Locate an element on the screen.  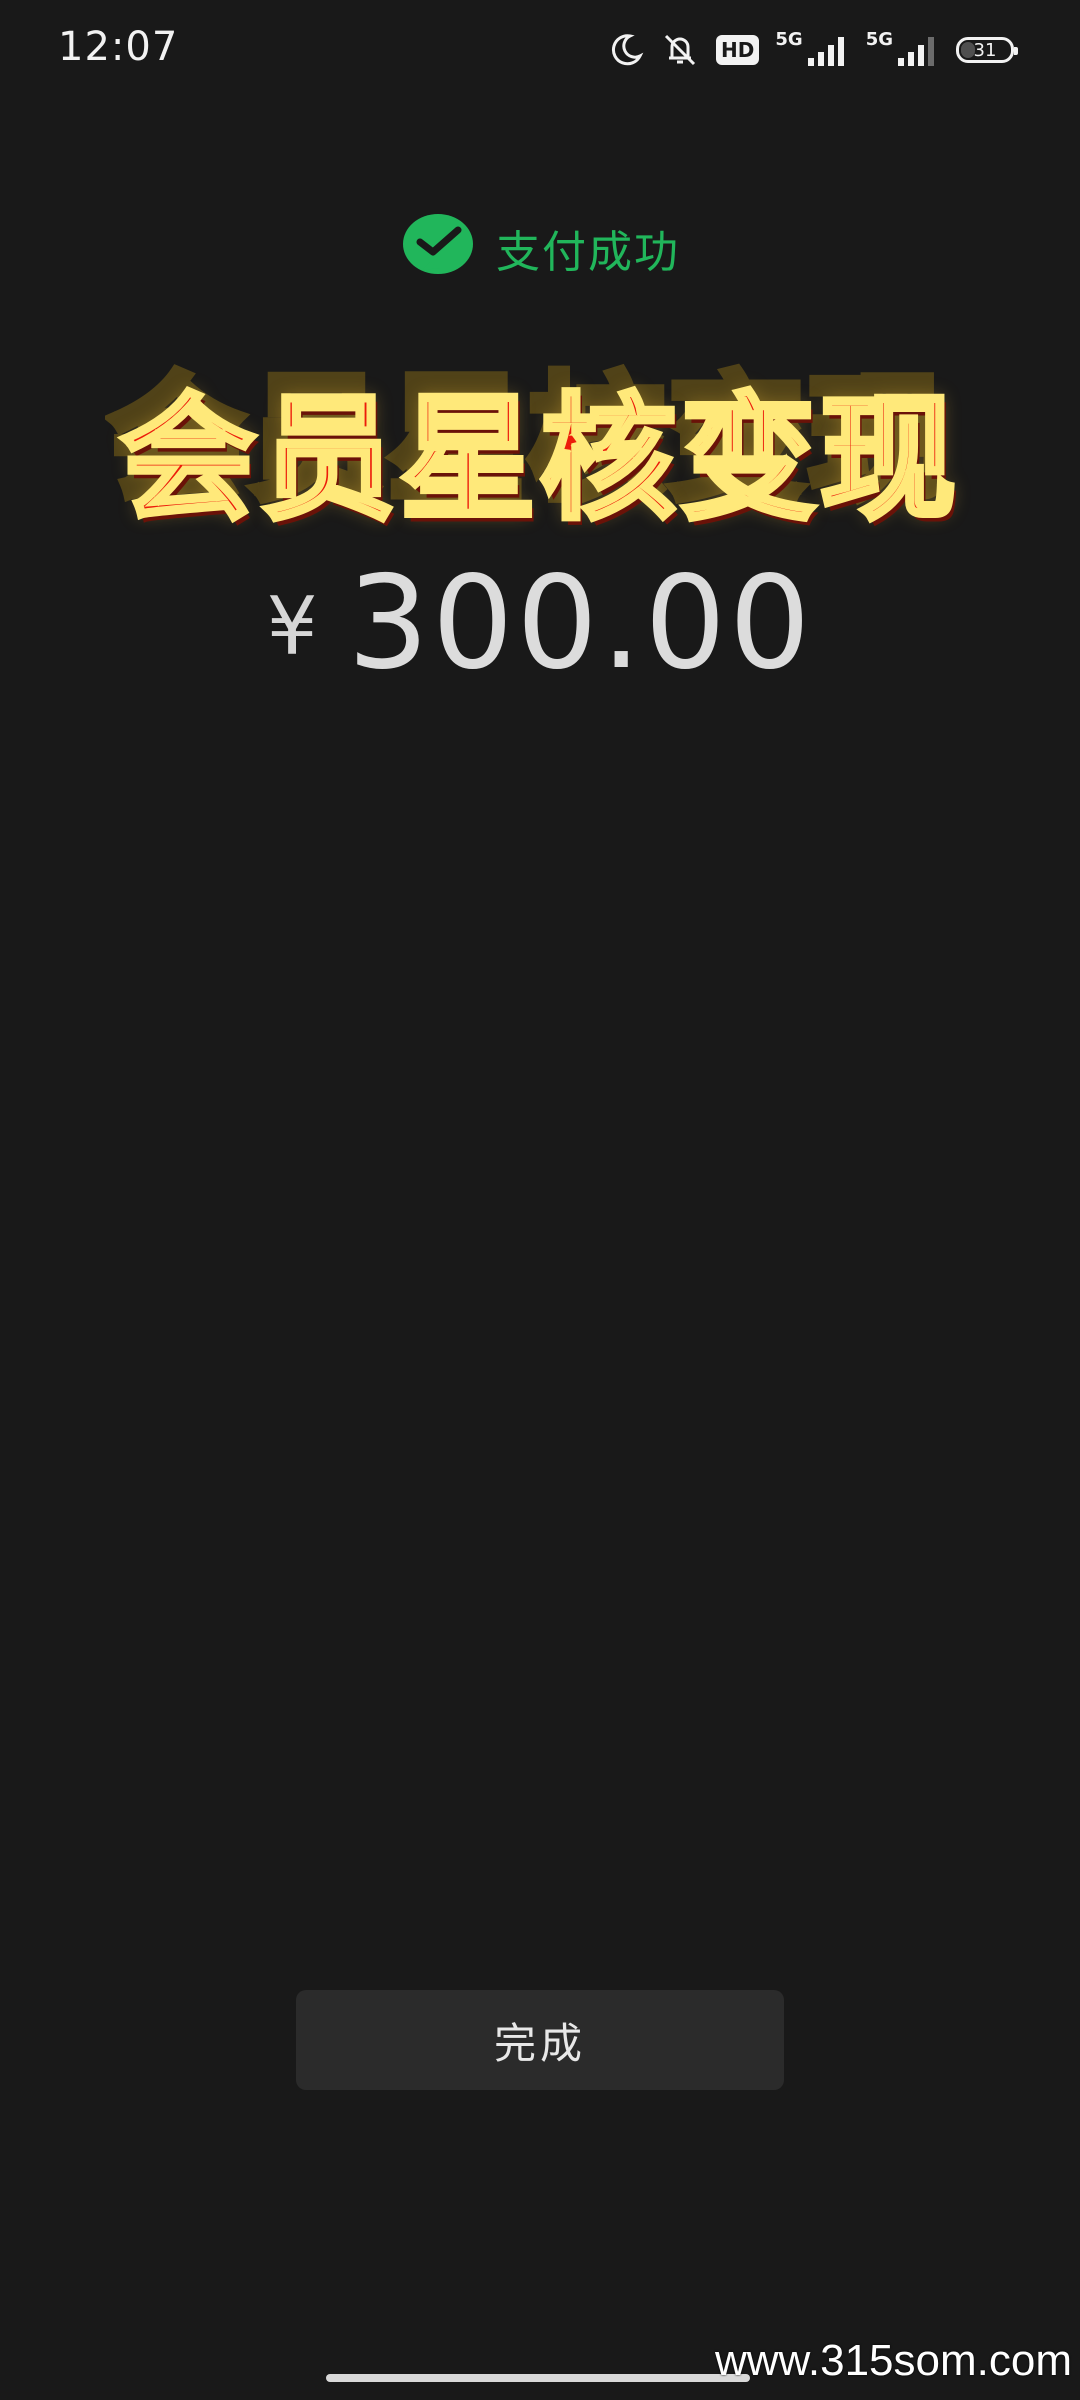
watermark-text: www.315som.com is located at coordinates (893, 2360).